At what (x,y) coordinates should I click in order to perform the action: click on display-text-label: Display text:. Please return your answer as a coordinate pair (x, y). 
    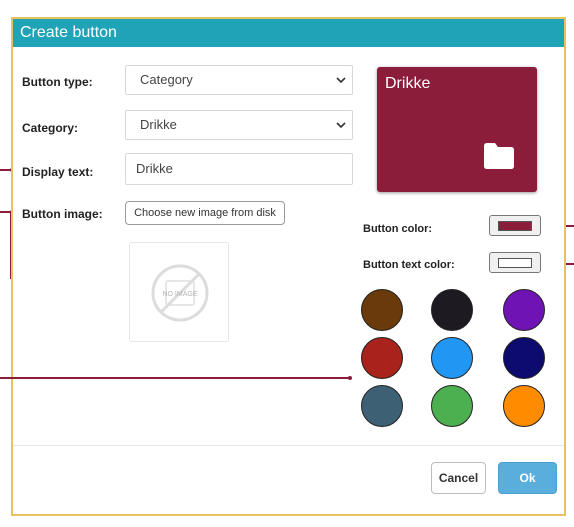
    Looking at the image, I should click on (58, 172).